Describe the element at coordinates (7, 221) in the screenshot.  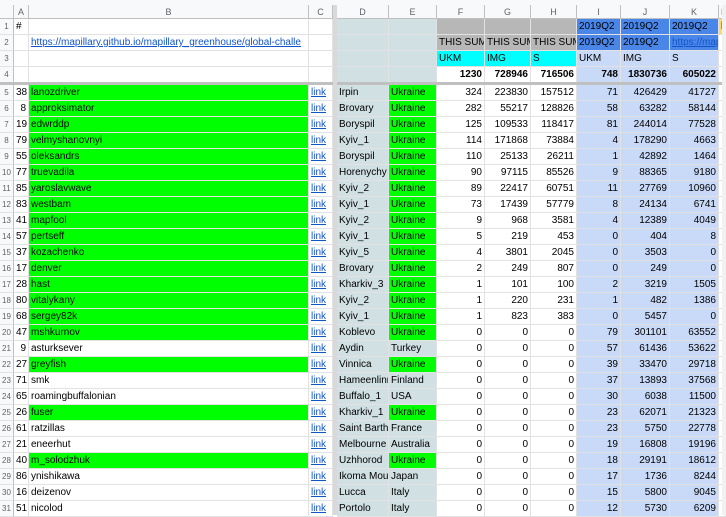
I see `row-number: 13` at that location.